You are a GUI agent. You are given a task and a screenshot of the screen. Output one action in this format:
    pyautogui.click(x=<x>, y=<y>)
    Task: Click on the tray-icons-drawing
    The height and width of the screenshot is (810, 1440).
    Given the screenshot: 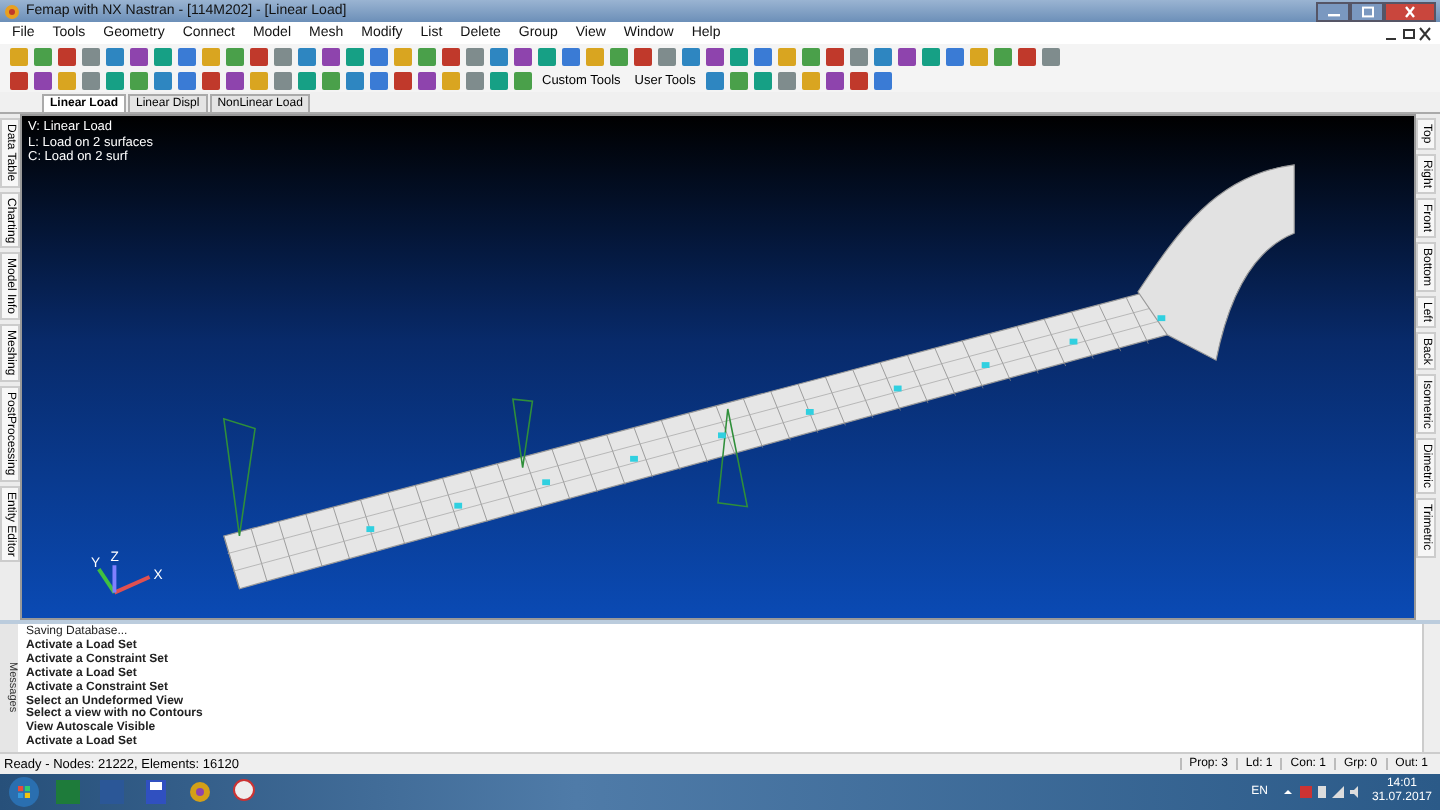 What is the action you would take?
    pyautogui.click(x=1319, y=792)
    